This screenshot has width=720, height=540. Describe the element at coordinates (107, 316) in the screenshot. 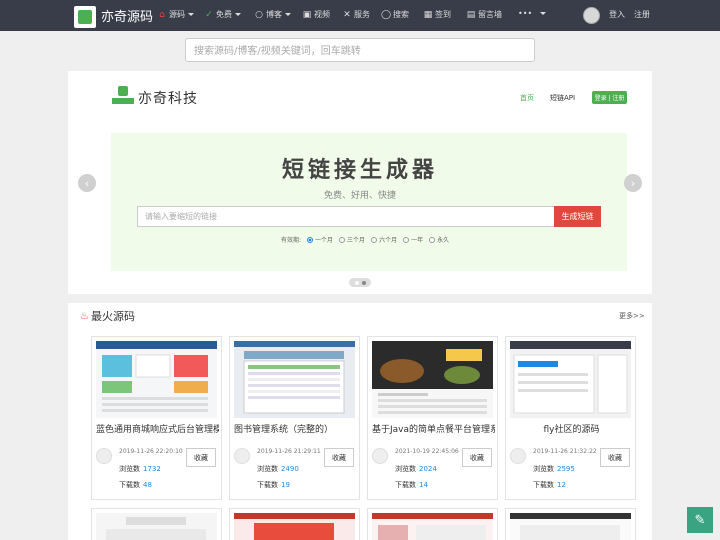

I see `hot-title: ♨ 最火源码` at that location.